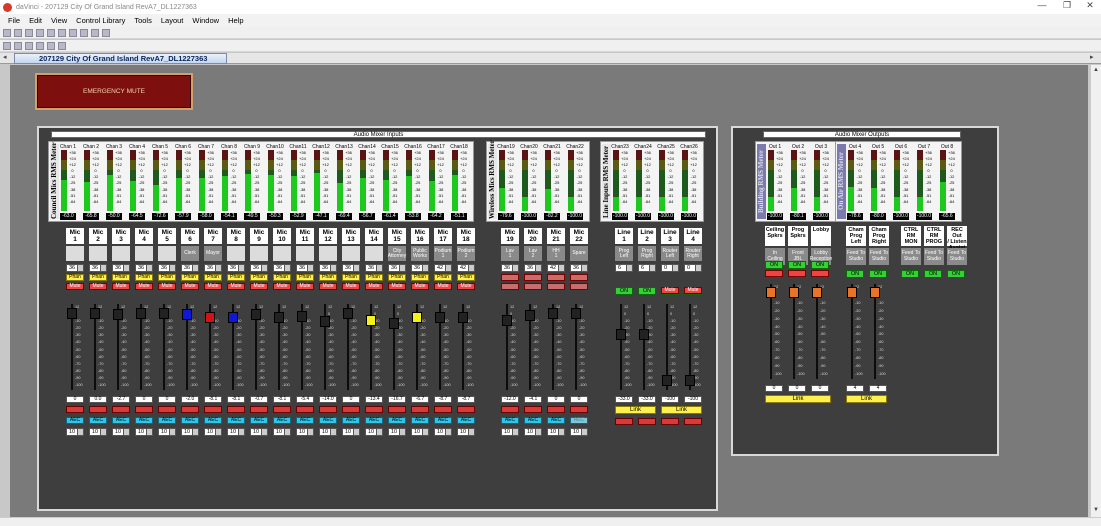 The height and width of the screenshot is (526, 1101). Describe the element at coordinates (7, 45) in the screenshot. I see `align-icon` at that location.